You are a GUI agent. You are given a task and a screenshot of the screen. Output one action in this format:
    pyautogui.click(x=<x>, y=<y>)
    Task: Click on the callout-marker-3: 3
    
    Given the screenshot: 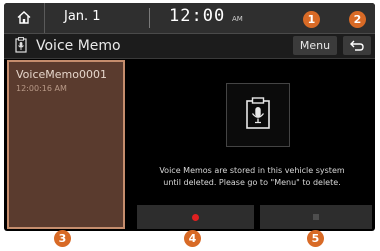 What is the action you would take?
    pyautogui.click(x=62, y=238)
    